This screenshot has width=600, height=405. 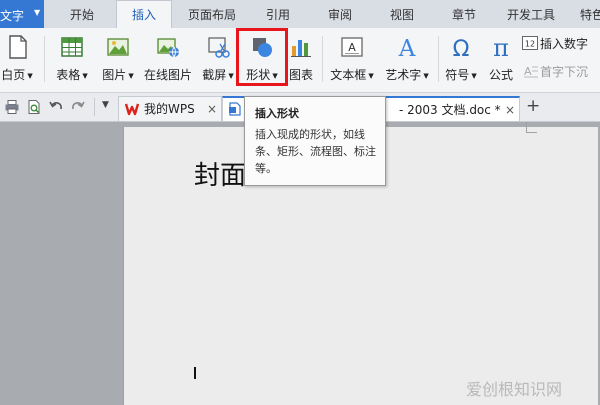 What do you see at coordinates (258, 75) in the screenshot?
I see `shape-label: 形状` at bounding box center [258, 75].